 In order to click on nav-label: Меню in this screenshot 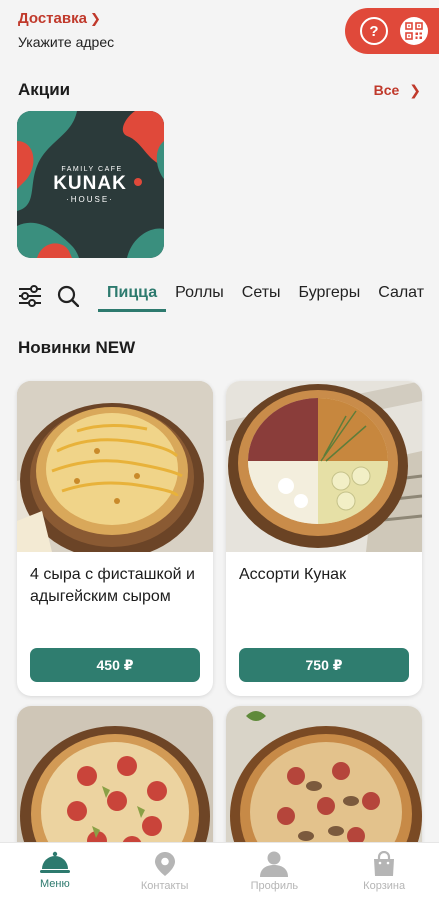, I will do `click(55, 884)`.